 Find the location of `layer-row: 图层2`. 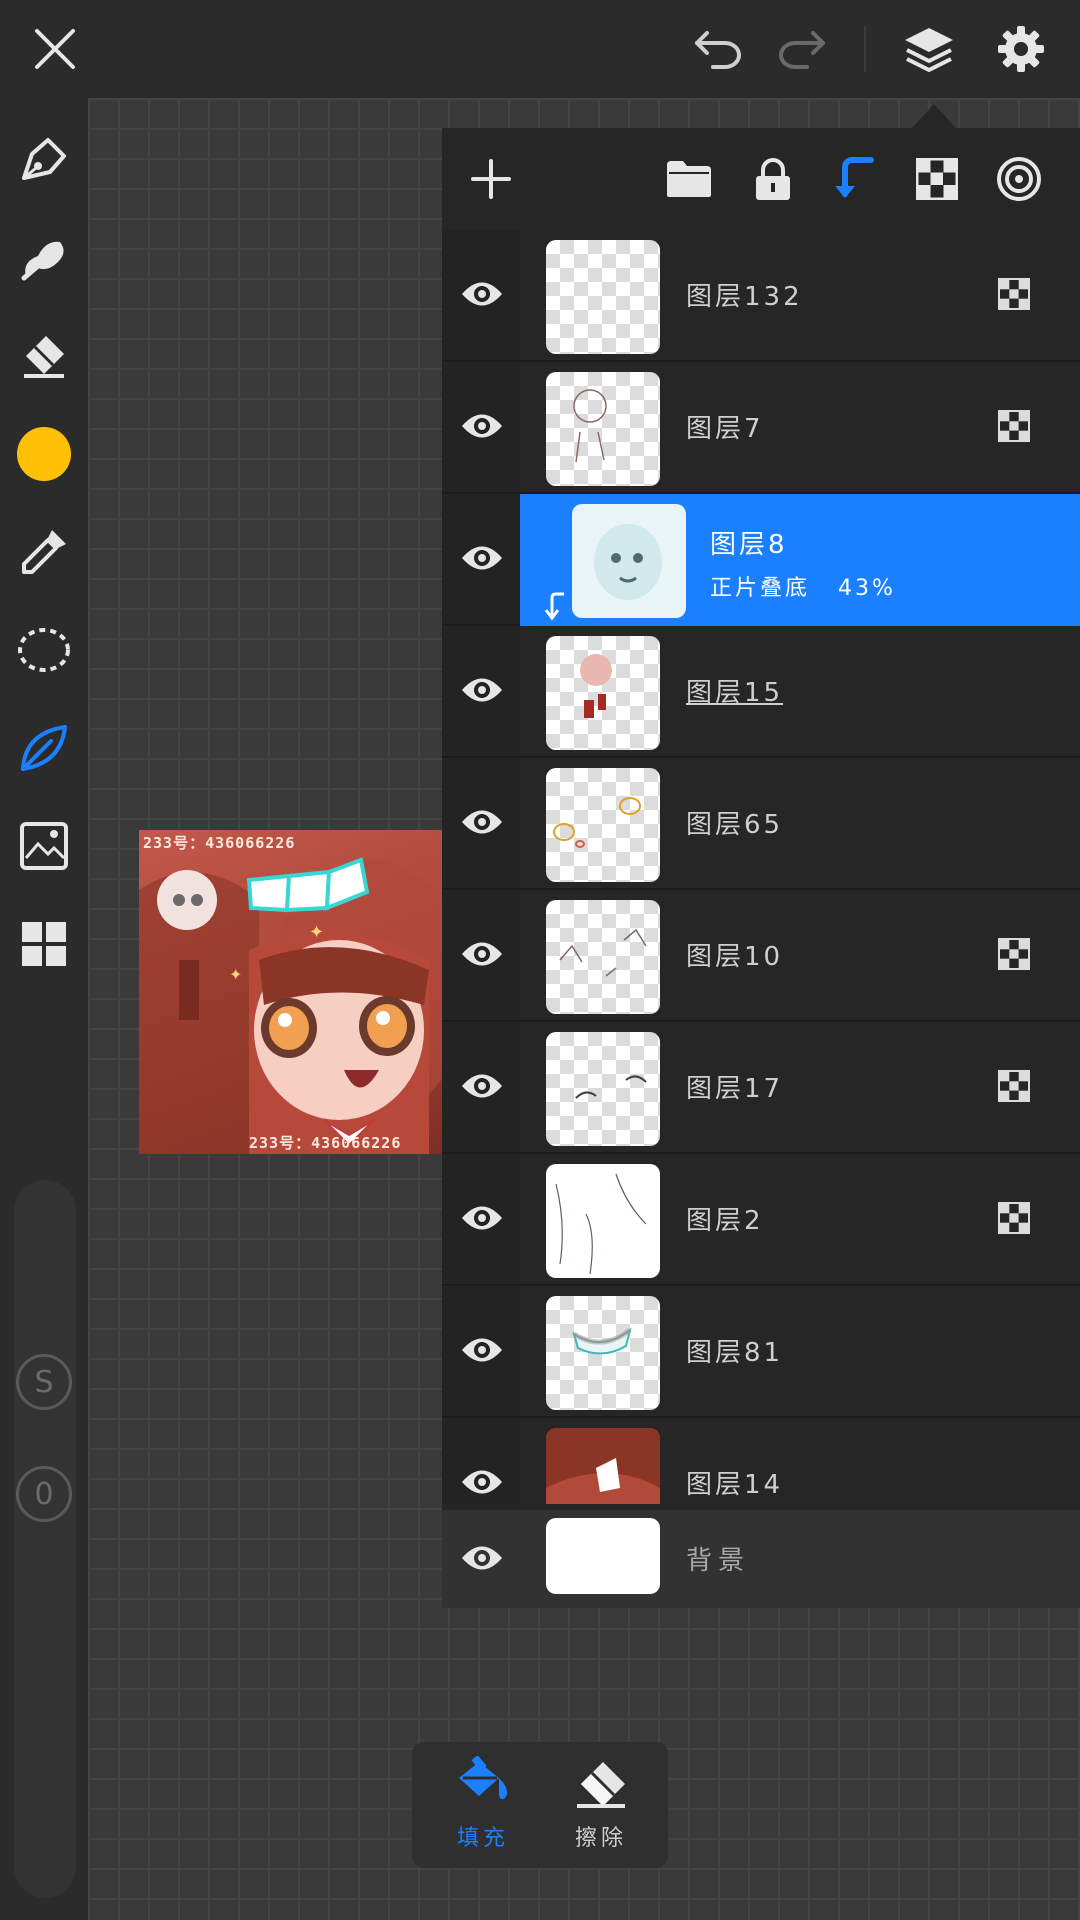

layer-row: 图层2 is located at coordinates (761, 1220).